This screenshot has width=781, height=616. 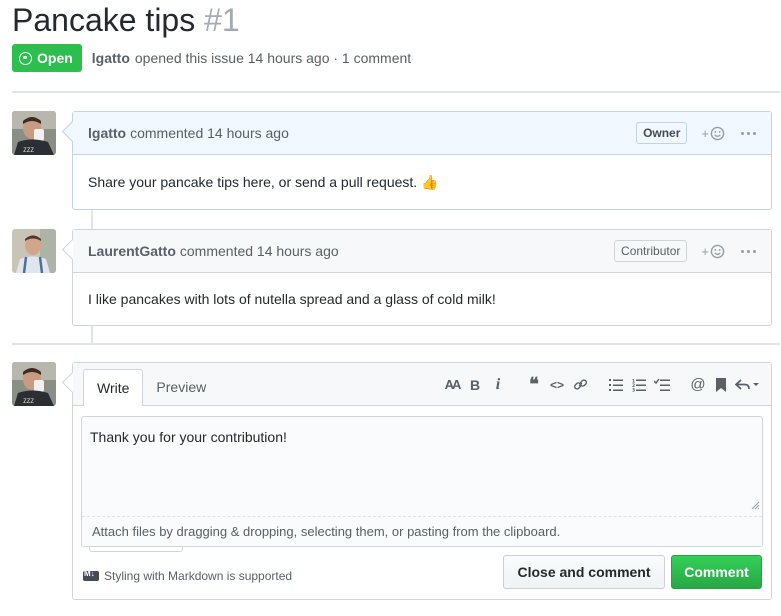 What do you see at coordinates (55, 58) in the screenshot?
I see `status-text: Open` at bounding box center [55, 58].